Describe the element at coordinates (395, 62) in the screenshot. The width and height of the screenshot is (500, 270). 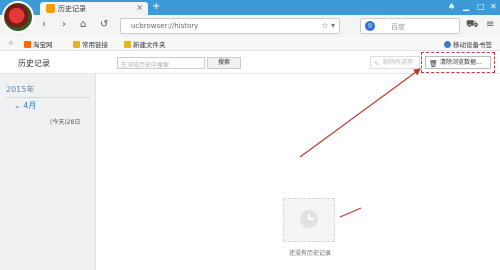
I see `delete-selected-button: ✎ 删除所选项` at that location.